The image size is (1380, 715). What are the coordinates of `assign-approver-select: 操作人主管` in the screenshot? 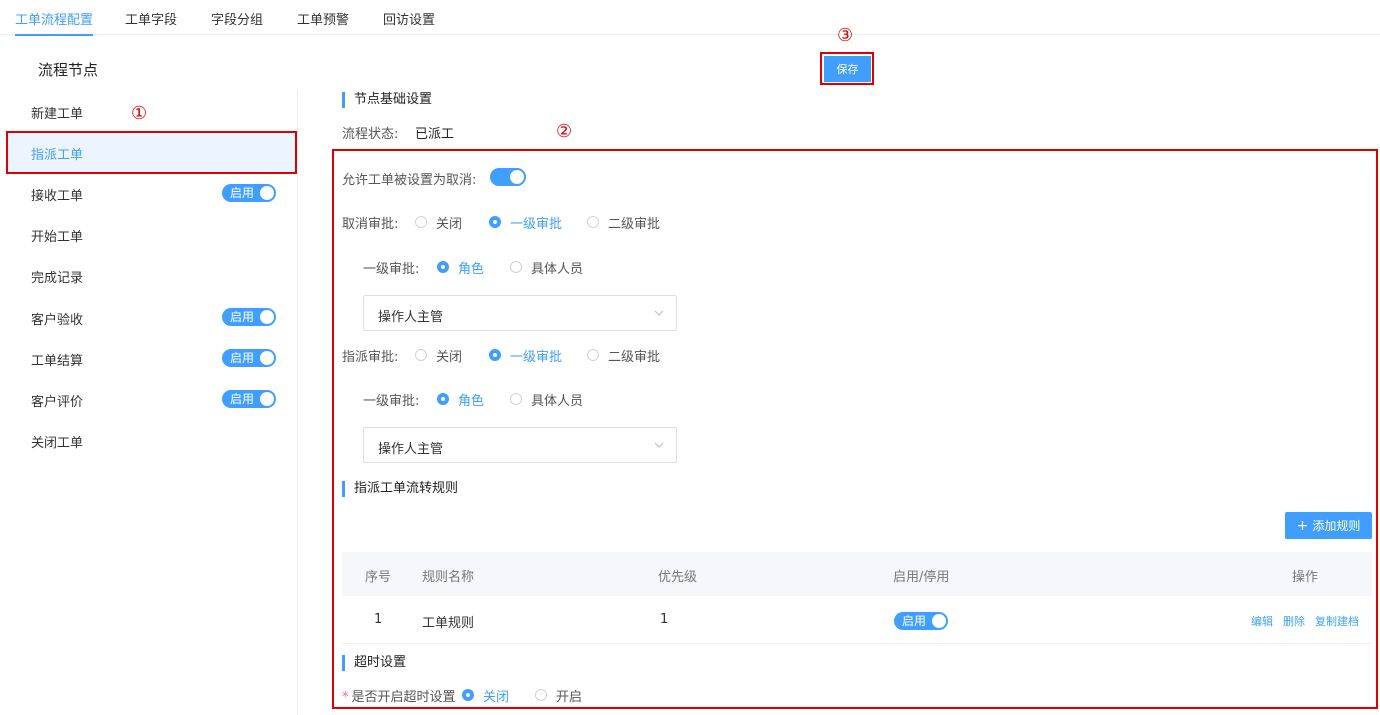 It's located at (520, 445).